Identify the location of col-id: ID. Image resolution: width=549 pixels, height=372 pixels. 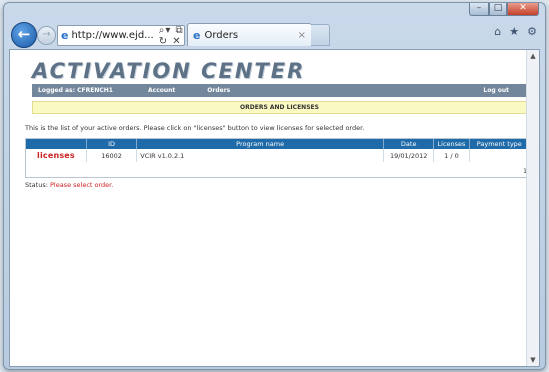
(112, 144).